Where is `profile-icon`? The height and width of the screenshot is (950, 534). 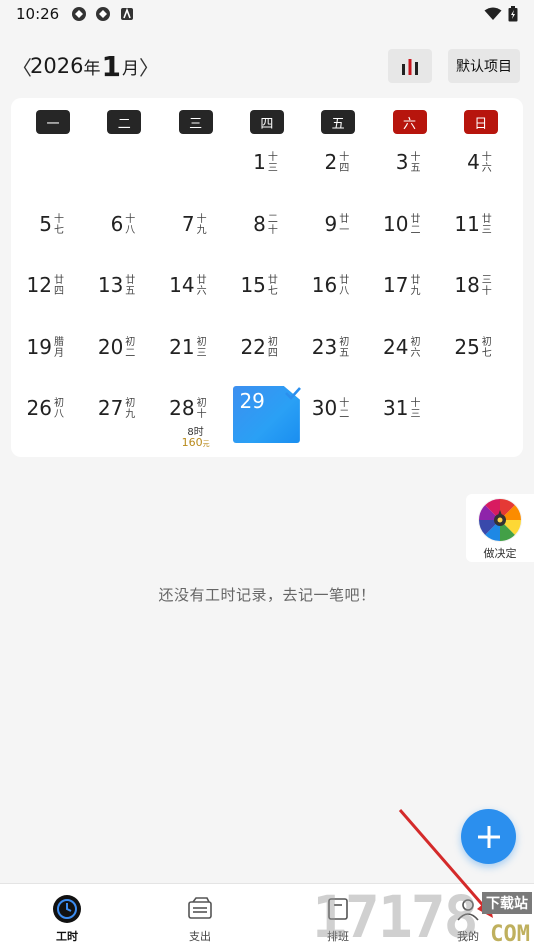 profile-icon is located at coordinates (468, 910).